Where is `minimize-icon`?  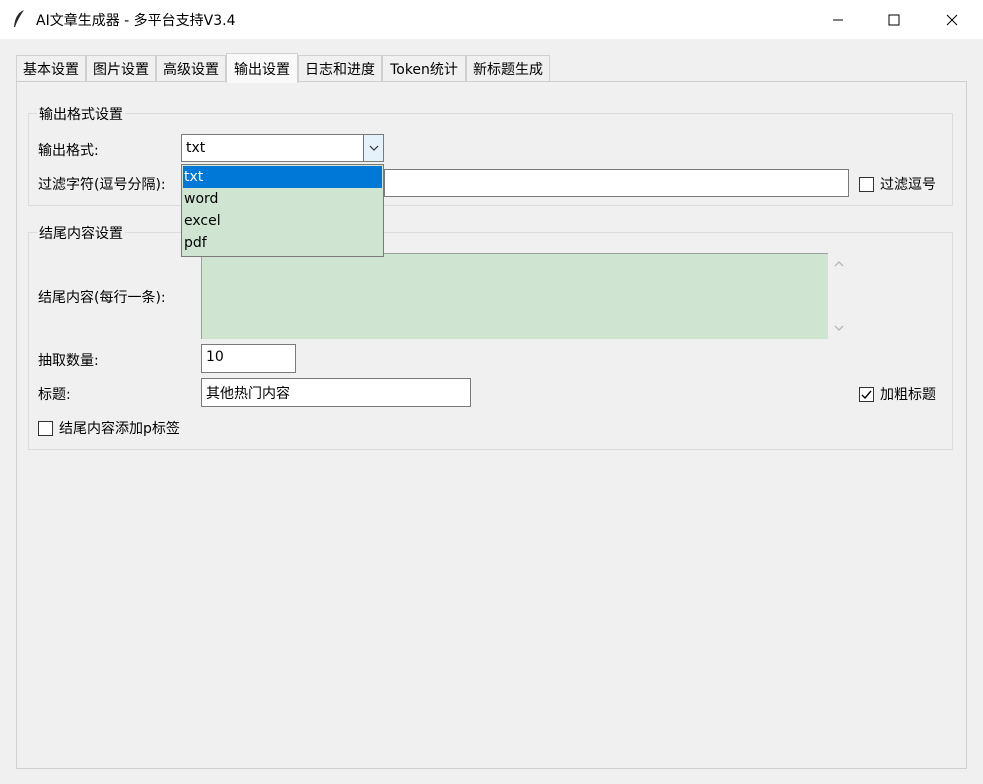 minimize-icon is located at coordinates (838, 19).